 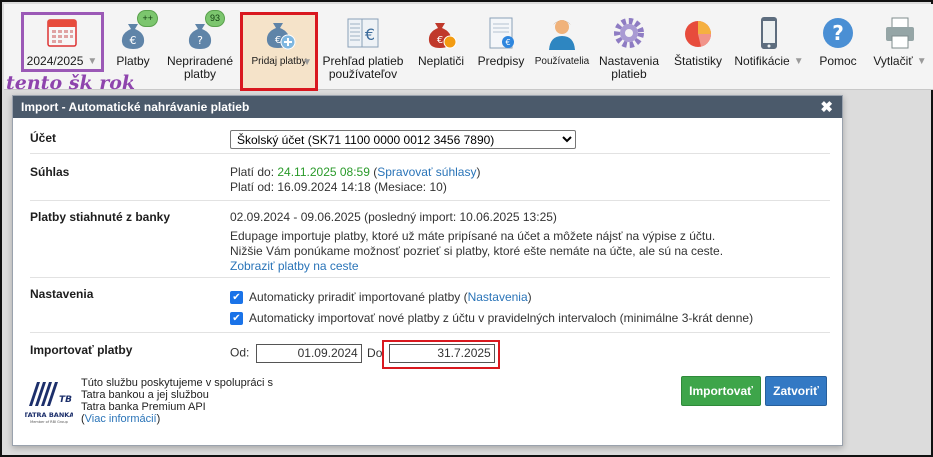 What do you see at coordinates (426, 172) in the screenshot?
I see `manage-consents-link: Spravovať súhlasy` at bounding box center [426, 172].